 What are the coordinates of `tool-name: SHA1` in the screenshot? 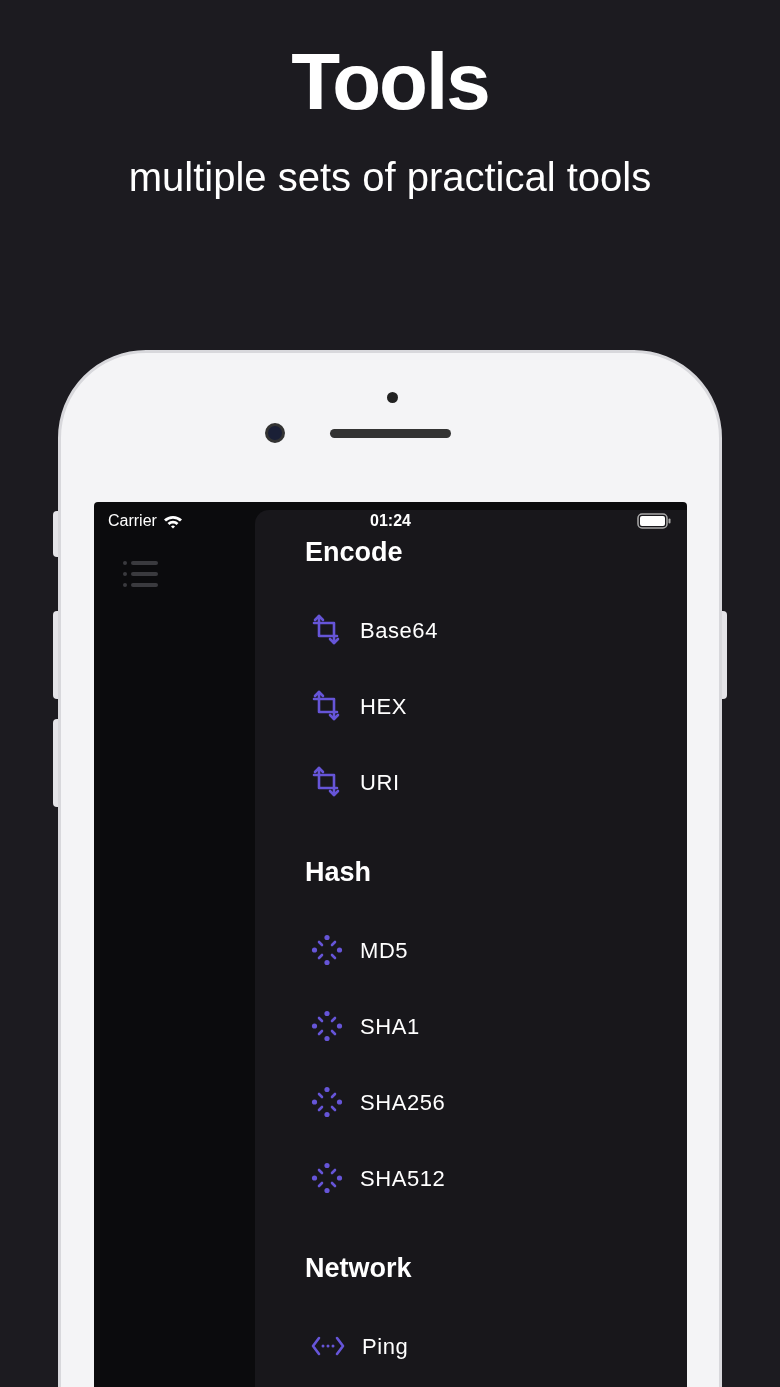 It's located at (390, 1026).